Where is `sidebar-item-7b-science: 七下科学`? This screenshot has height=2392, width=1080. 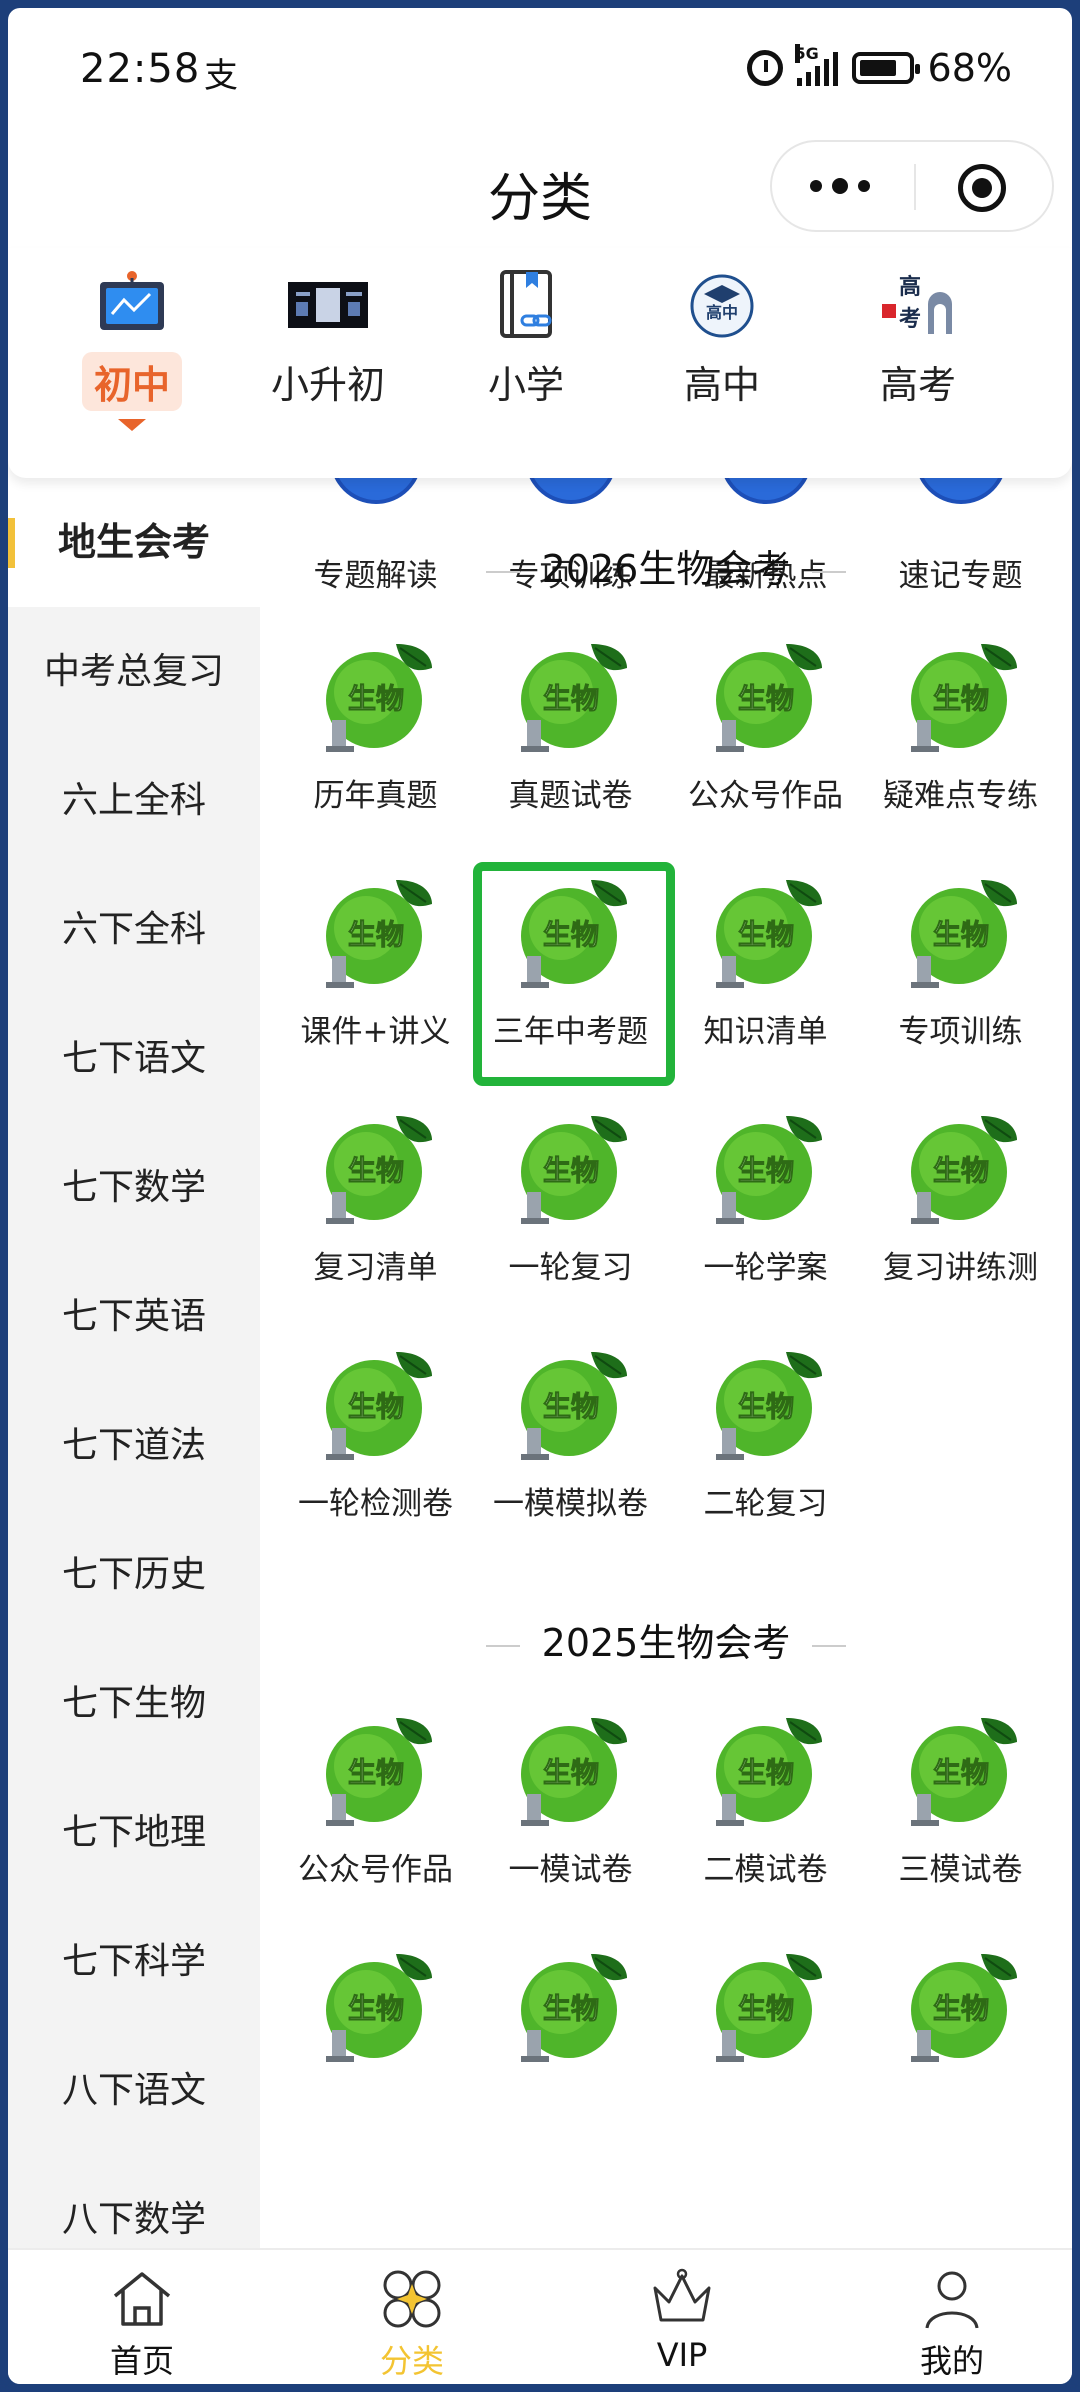 sidebar-item-7b-science: 七下科学 is located at coordinates (134, 1961).